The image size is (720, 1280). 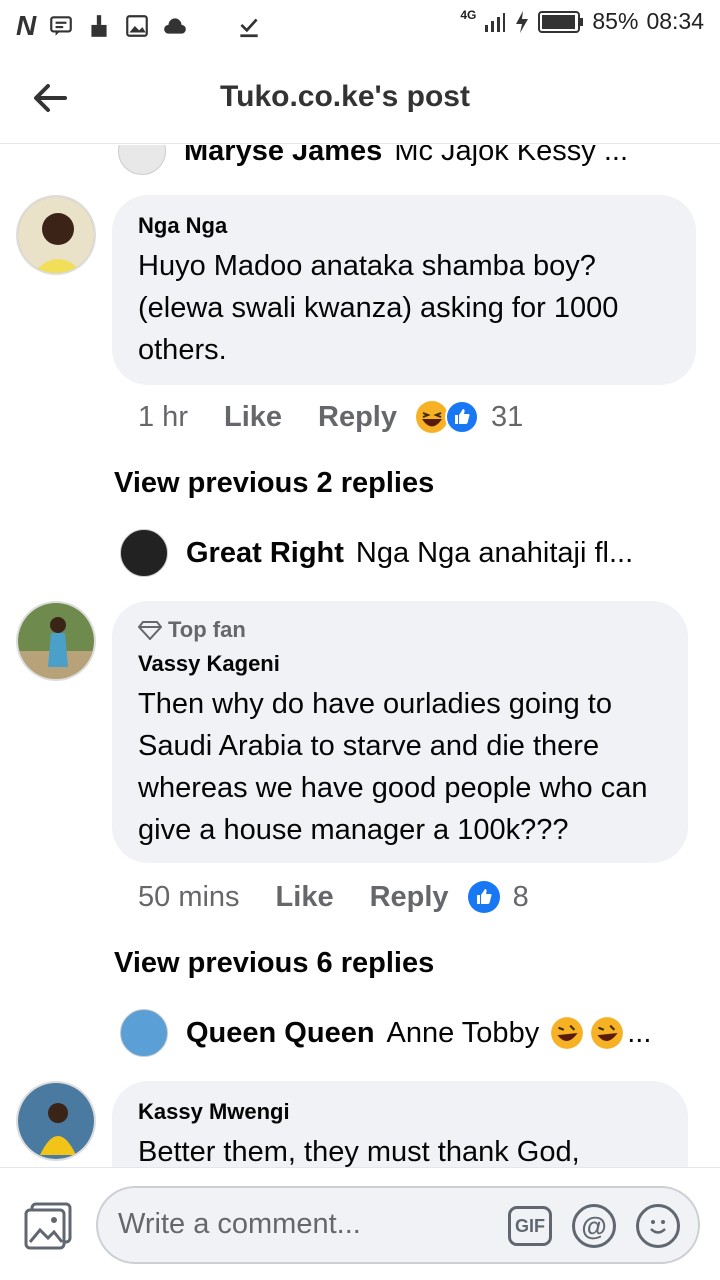 I want to click on page-title: Tuko.co.ke's post, so click(x=345, y=96).